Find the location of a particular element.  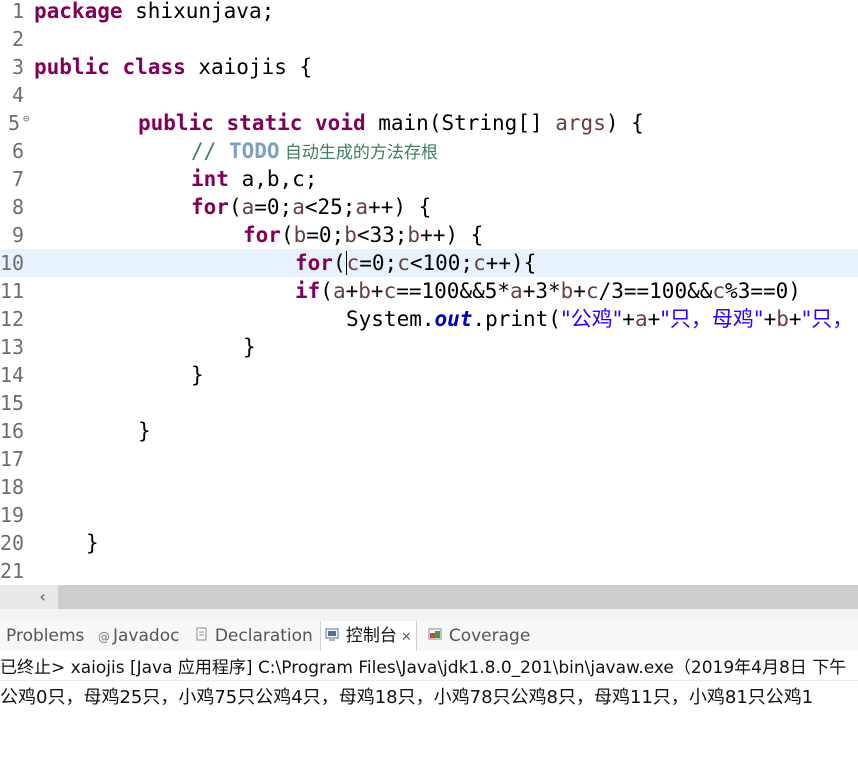

code-line: 16 } is located at coordinates (429, 431).